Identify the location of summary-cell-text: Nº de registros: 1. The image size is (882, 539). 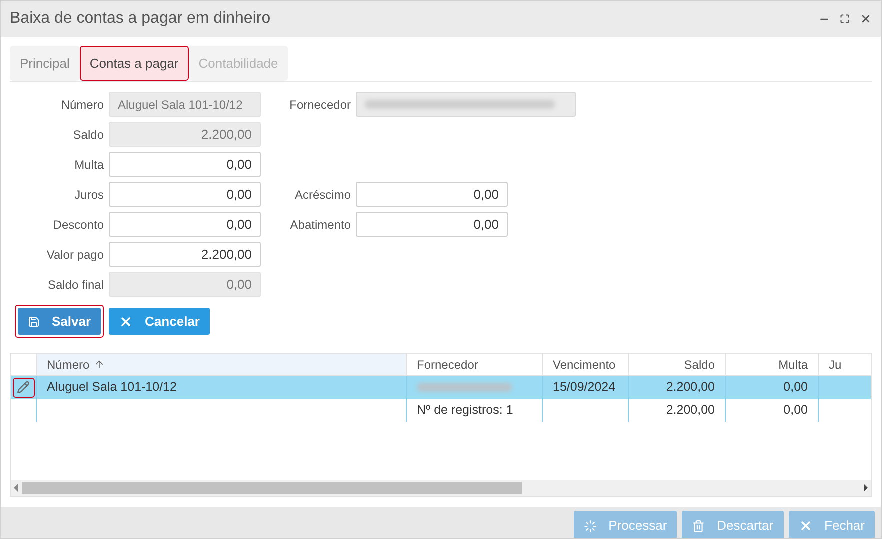
(465, 411).